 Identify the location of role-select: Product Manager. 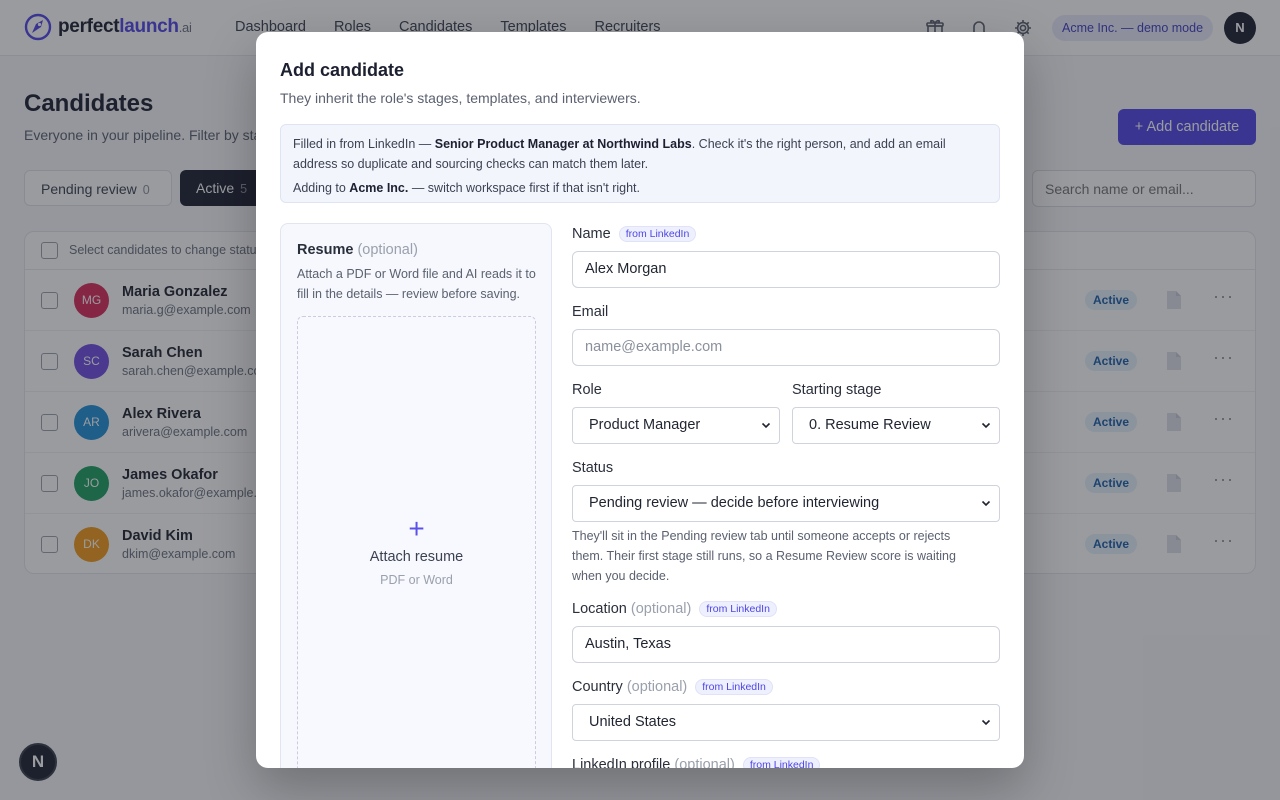
(676, 425).